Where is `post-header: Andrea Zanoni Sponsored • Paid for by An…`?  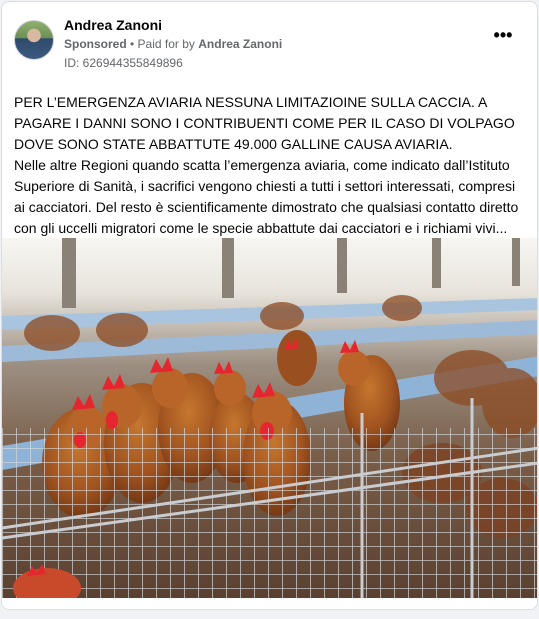 post-header: Andrea Zanoni Sponsored • Paid for by An… is located at coordinates (269, 46).